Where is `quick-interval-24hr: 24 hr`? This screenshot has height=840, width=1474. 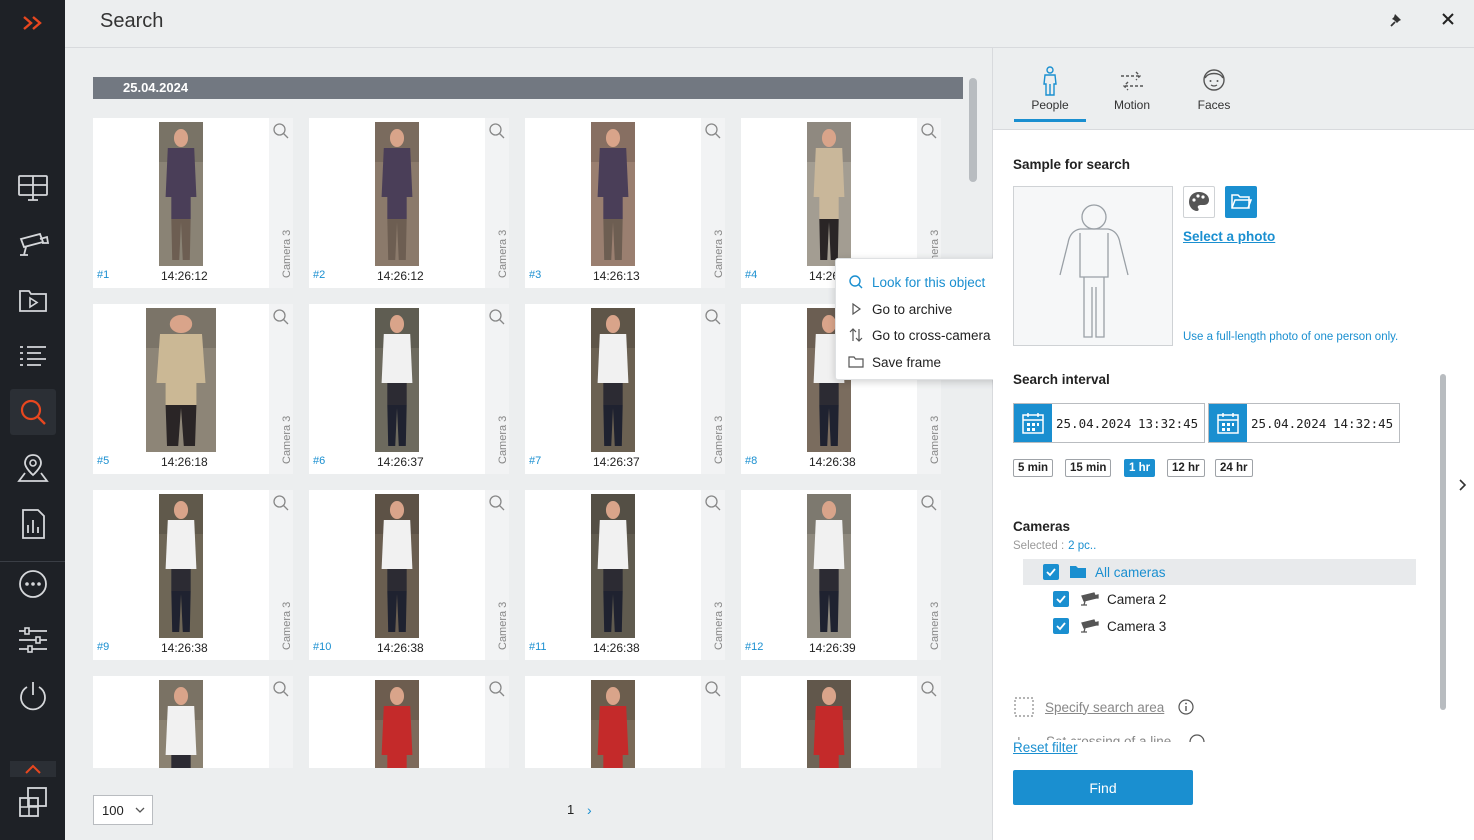
quick-interval-24hr: 24 hr is located at coordinates (1234, 468).